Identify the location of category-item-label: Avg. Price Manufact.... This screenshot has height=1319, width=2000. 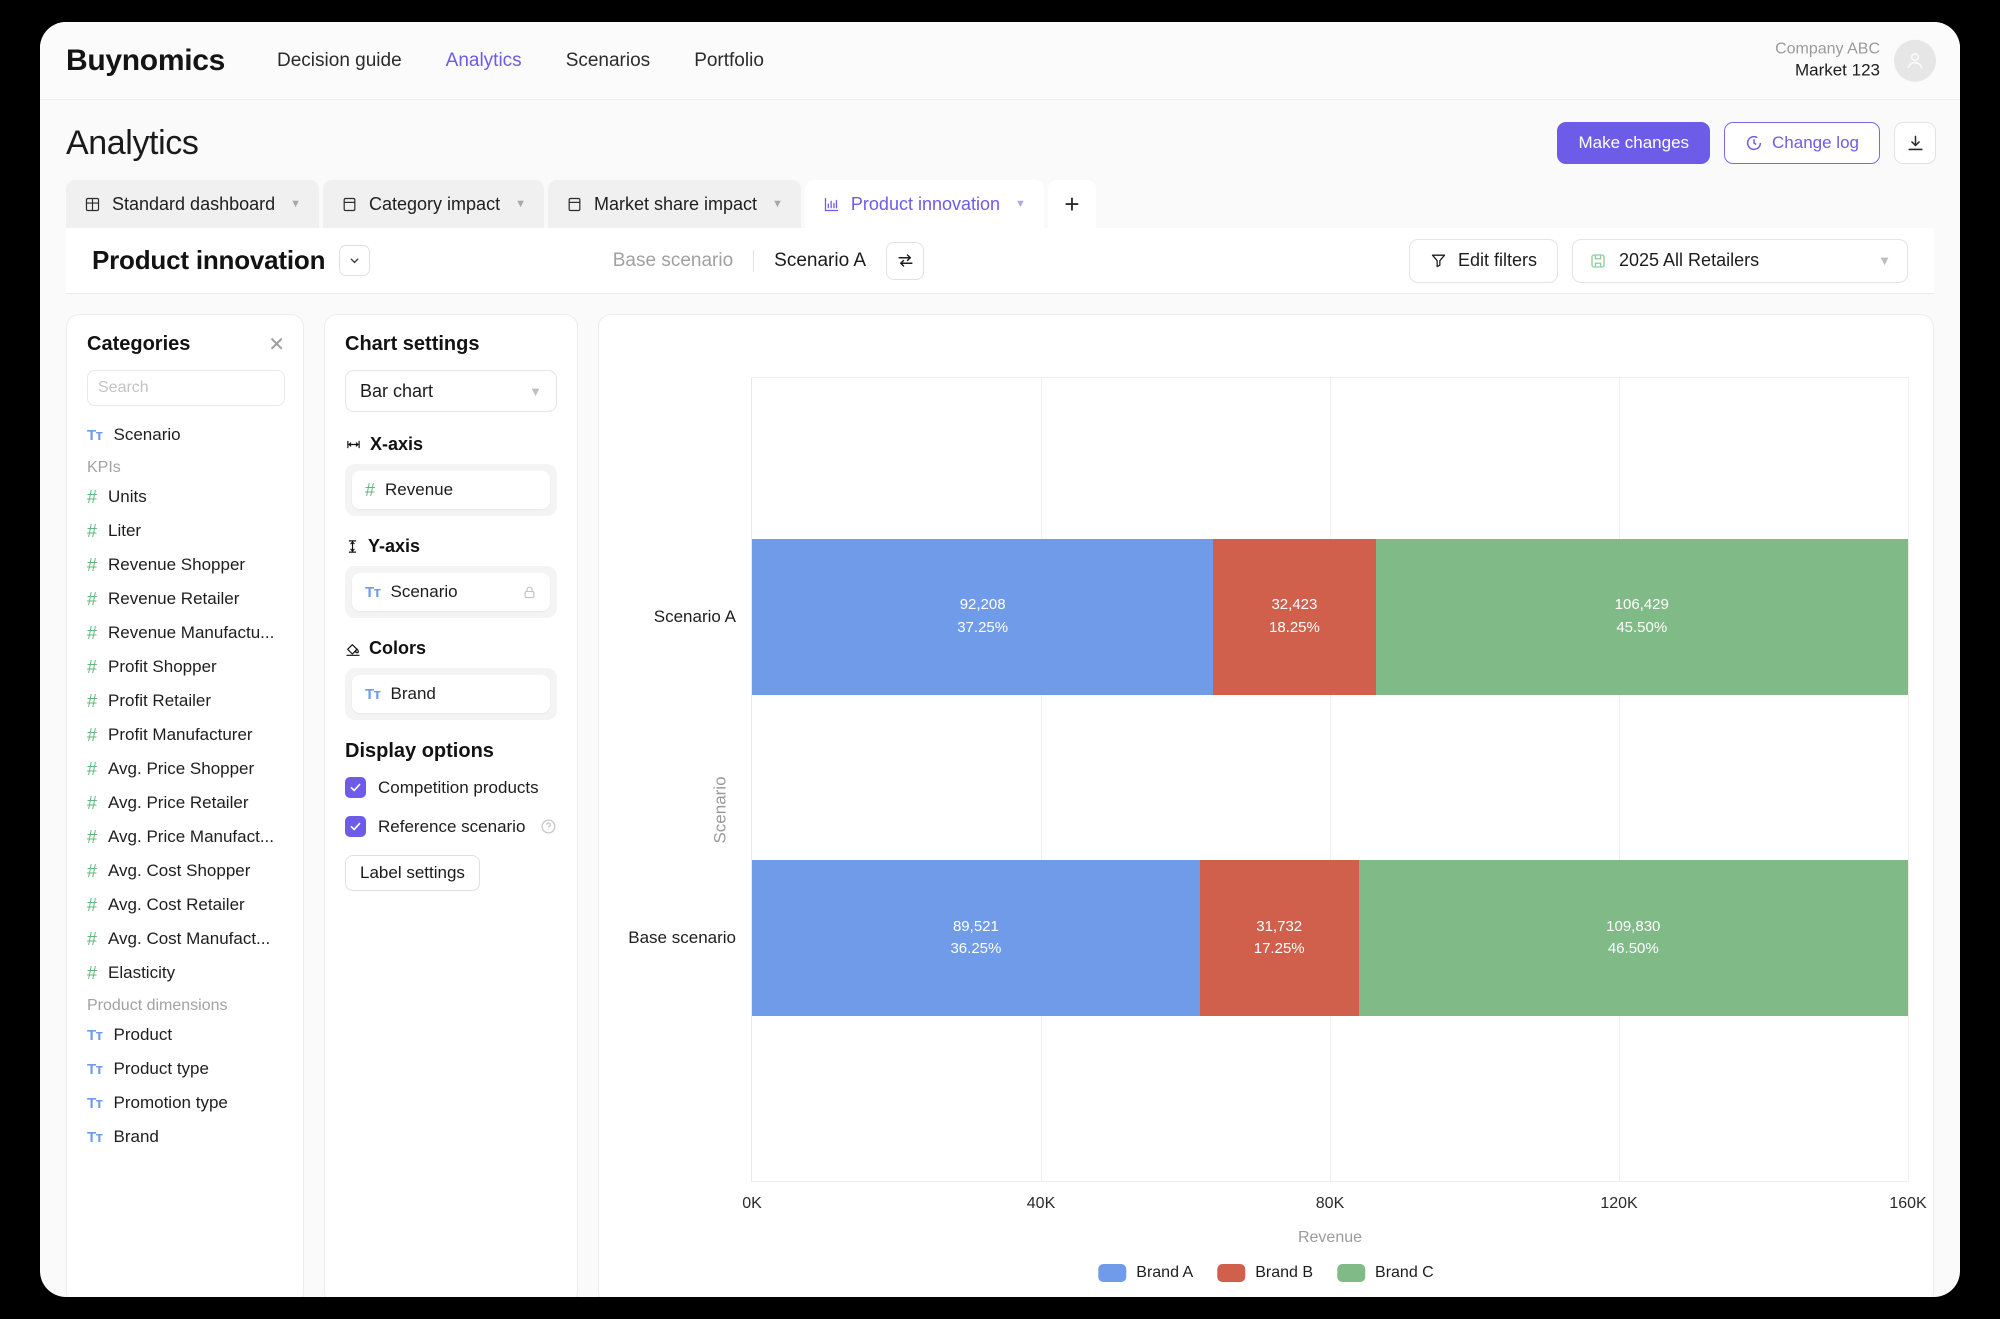
(191, 836).